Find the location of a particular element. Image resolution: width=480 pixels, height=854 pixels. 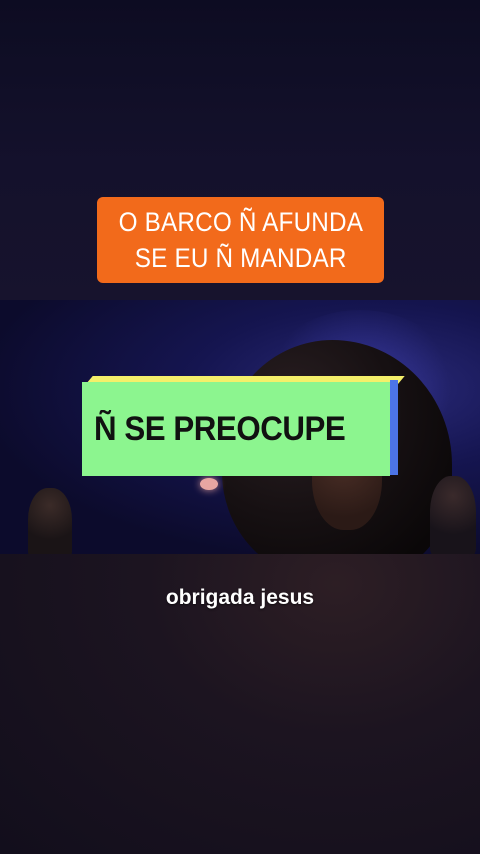

middle-caption-box: Ñ SE PREOCUPE is located at coordinates (243, 427).